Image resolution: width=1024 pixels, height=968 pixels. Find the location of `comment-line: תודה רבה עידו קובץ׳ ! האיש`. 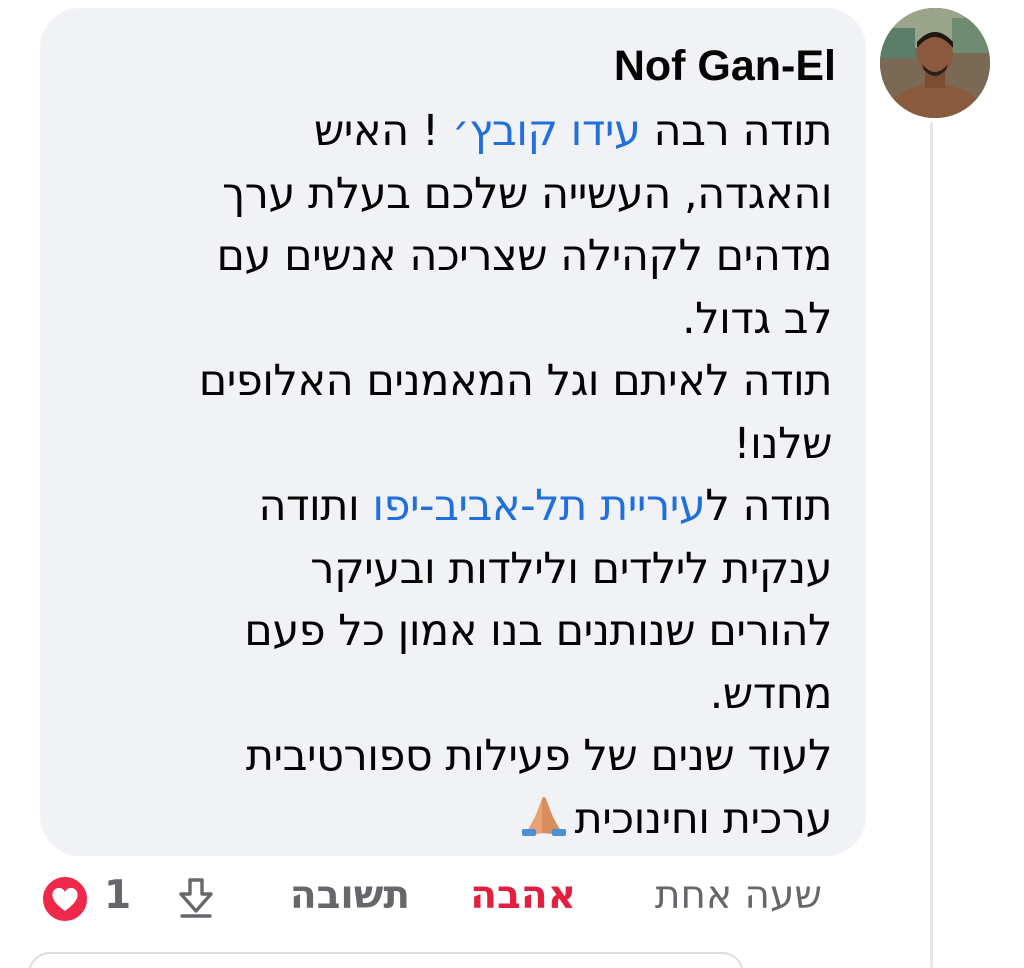

comment-line: תודה רבה עידו קובץ׳ ! האיש is located at coordinates (447, 131).